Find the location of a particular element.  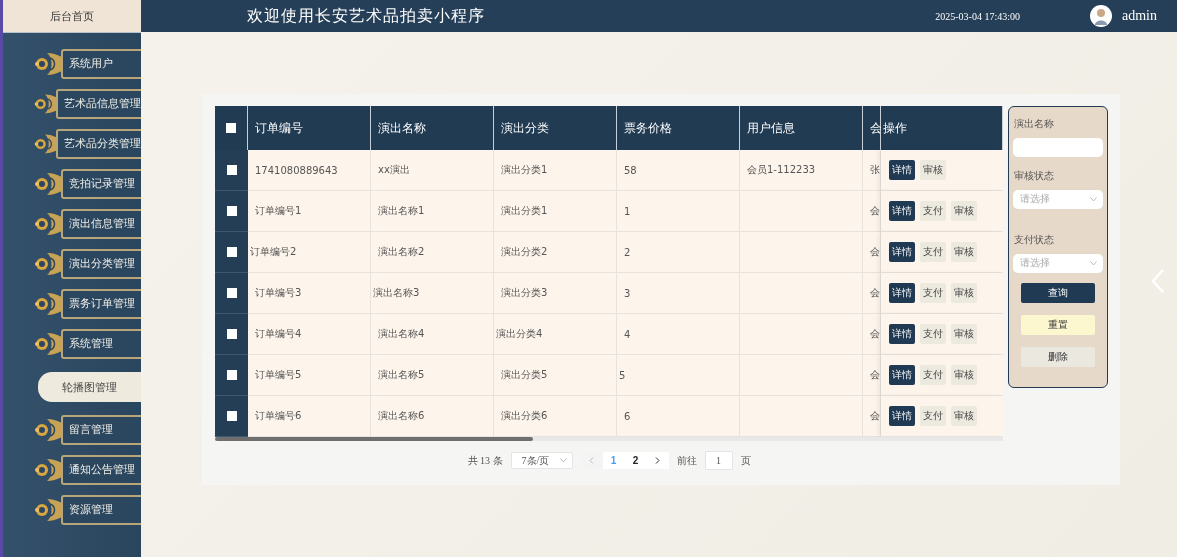

filter-label: 演出名称 is located at coordinates (1034, 124).